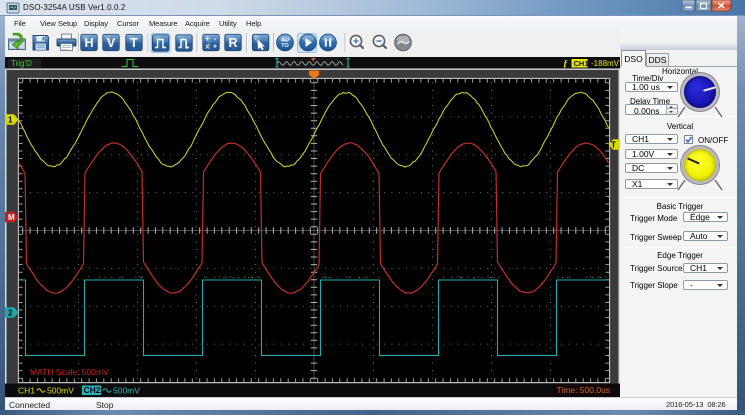 This screenshot has height=415, width=745. What do you see at coordinates (605, 63) in the screenshot?
I see `svg-text: -188mV` at bounding box center [605, 63].